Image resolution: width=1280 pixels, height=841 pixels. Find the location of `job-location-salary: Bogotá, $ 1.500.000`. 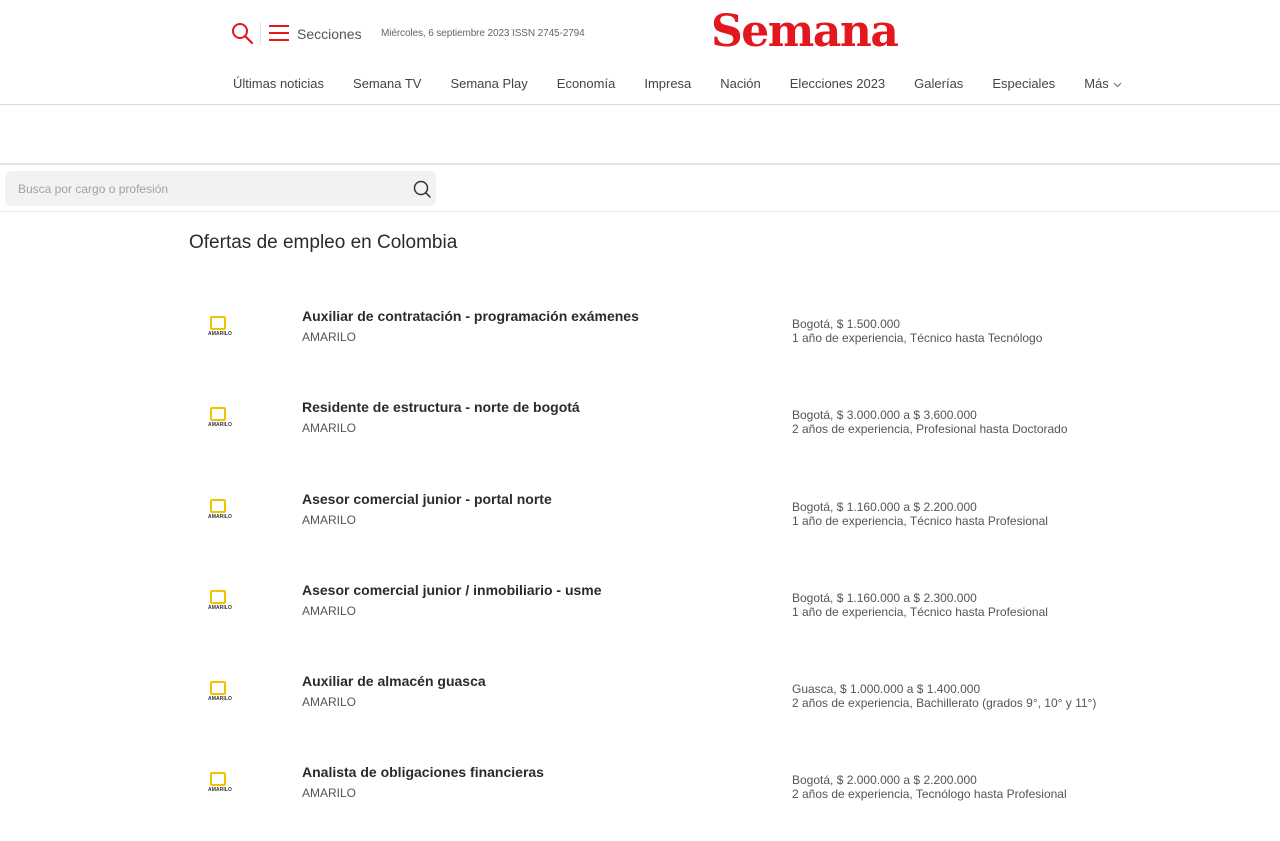

job-location-salary: Bogotá, $ 1.500.000 is located at coordinates (846, 324).